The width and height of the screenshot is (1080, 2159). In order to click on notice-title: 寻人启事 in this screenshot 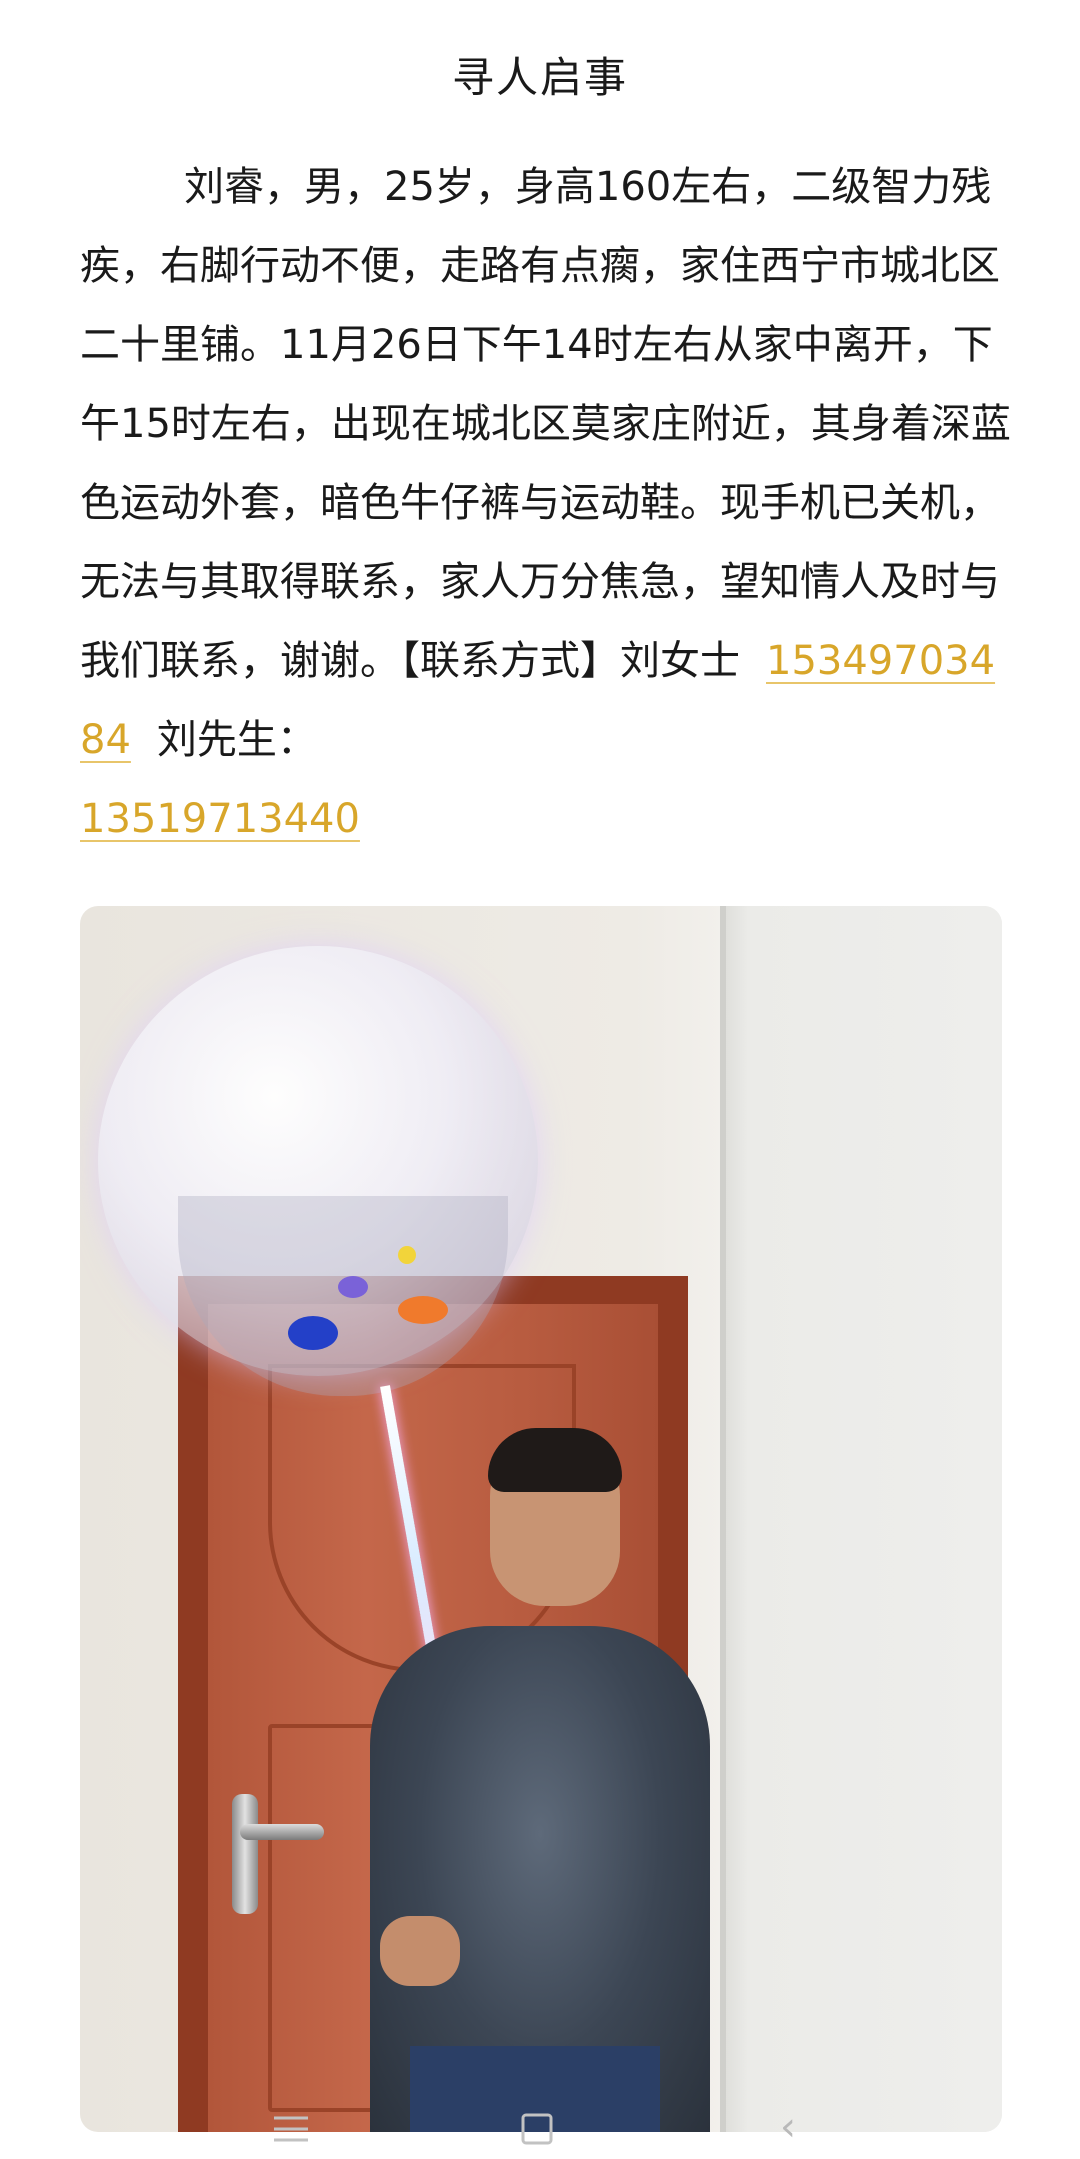, I will do `click(539, 77)`.